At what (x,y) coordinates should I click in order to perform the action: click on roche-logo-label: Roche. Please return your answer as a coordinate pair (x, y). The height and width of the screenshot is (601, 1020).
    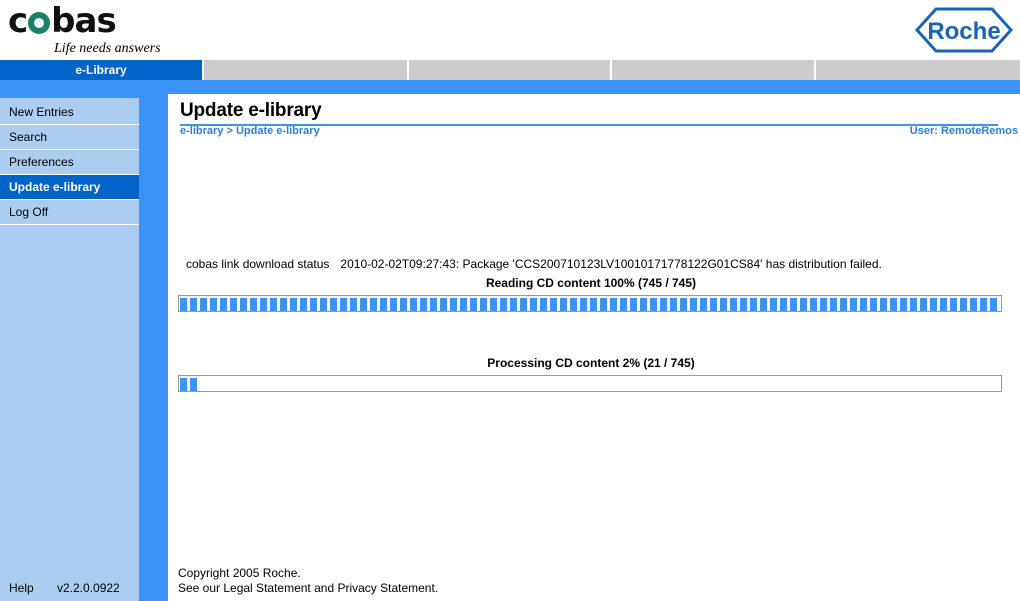
    Looking at the image, I should click on (963, 31).